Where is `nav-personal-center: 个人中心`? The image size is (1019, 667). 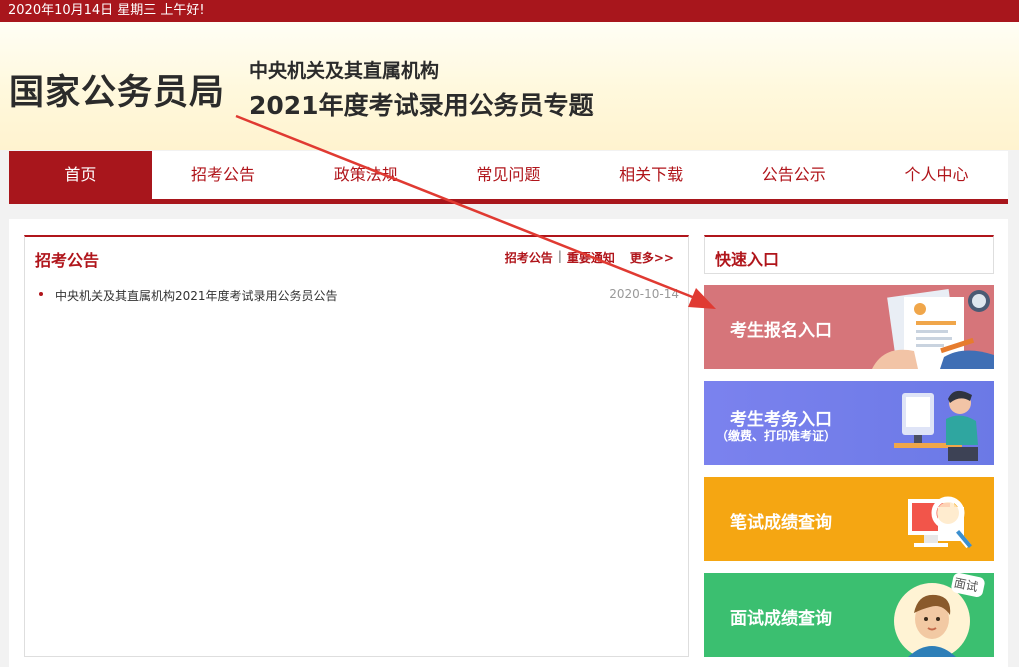
nav-personal-center: 个人中心 is located at coordinates (936, 175).